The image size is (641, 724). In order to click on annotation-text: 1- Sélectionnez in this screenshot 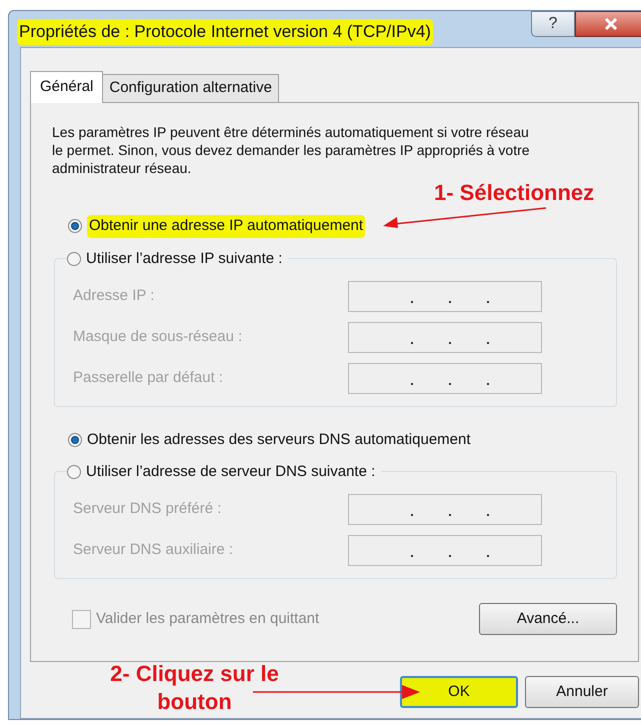, I will do `click(514, 193)`.